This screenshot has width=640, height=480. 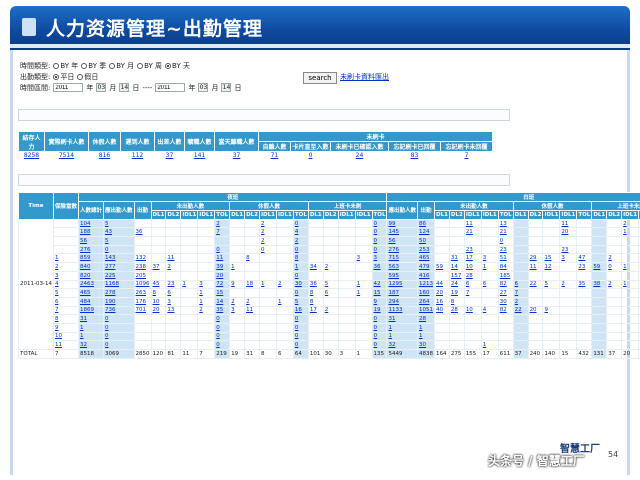 I want to click on table-cell: 13, so click(x=505, y=223).